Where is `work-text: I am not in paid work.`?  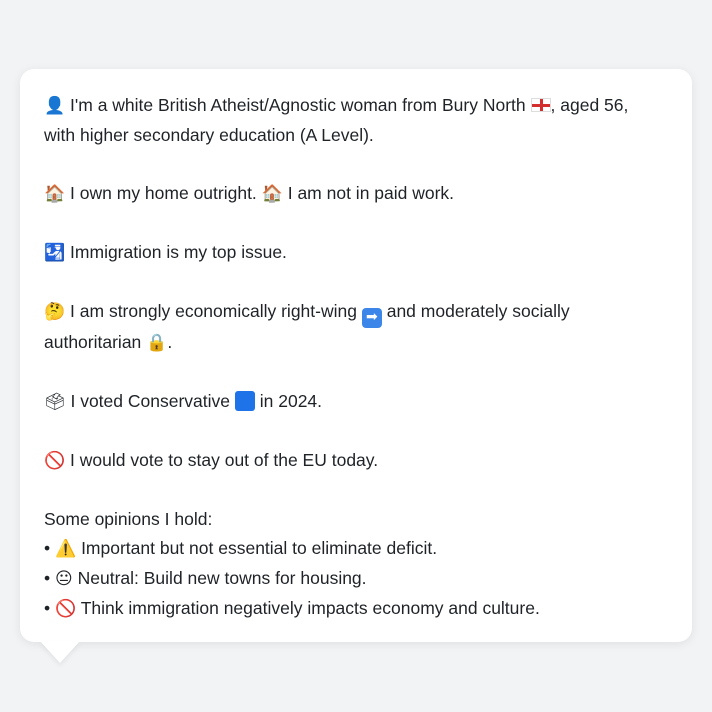 work-text: I am not in paid work. is located at coordinates (371, 193).